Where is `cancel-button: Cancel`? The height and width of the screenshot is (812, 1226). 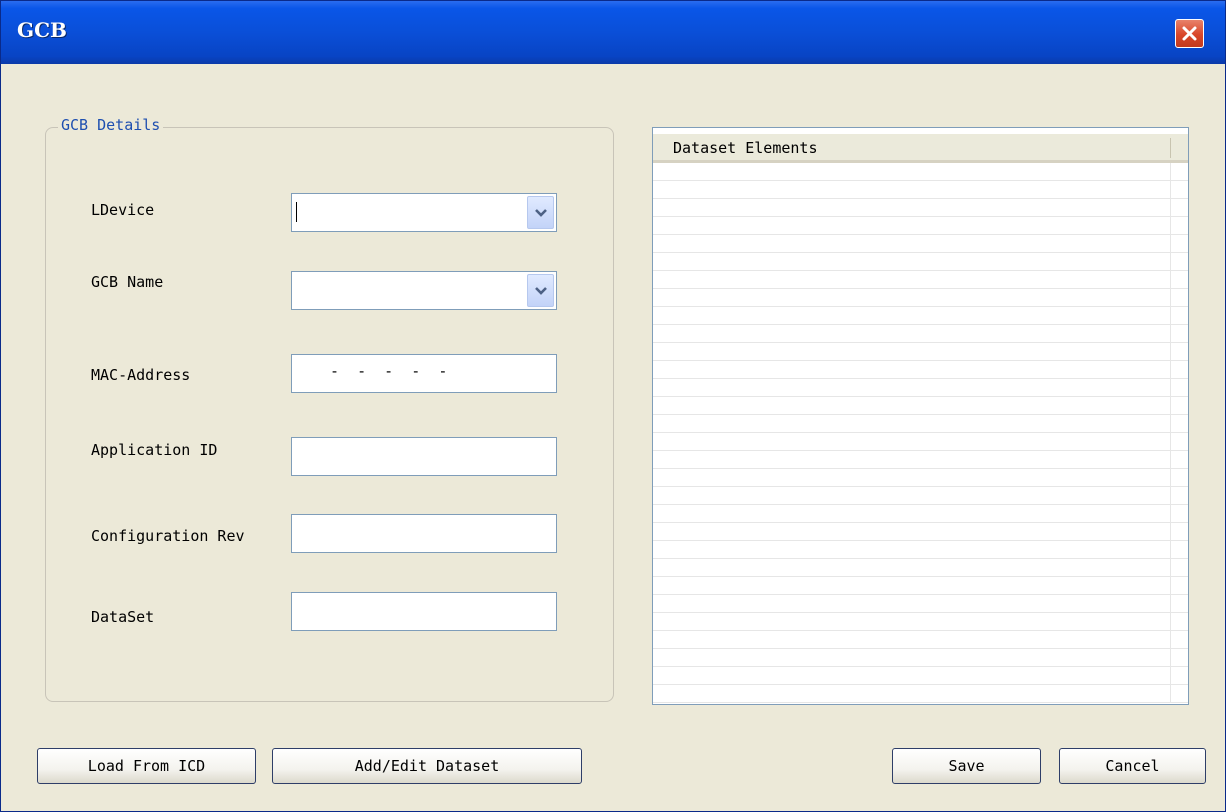
cancel-button: Cancel is located at coordinates (1132, 766).